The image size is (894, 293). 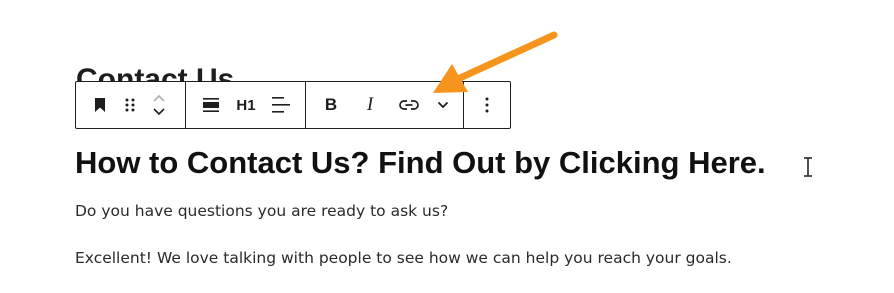 What do you see at coordinates (155, 71) in the screenshot?
I see `page-title: Contact Us` at bounding box center [155, 71].